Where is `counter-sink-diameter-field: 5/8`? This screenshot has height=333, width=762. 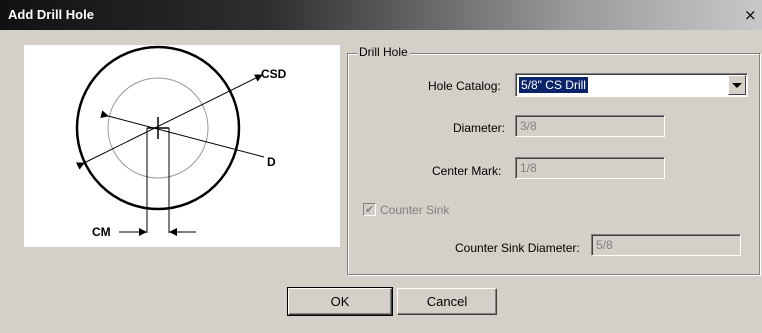 counter-sink-diameter-field: 5/8 is located at coordinates (666, 245).